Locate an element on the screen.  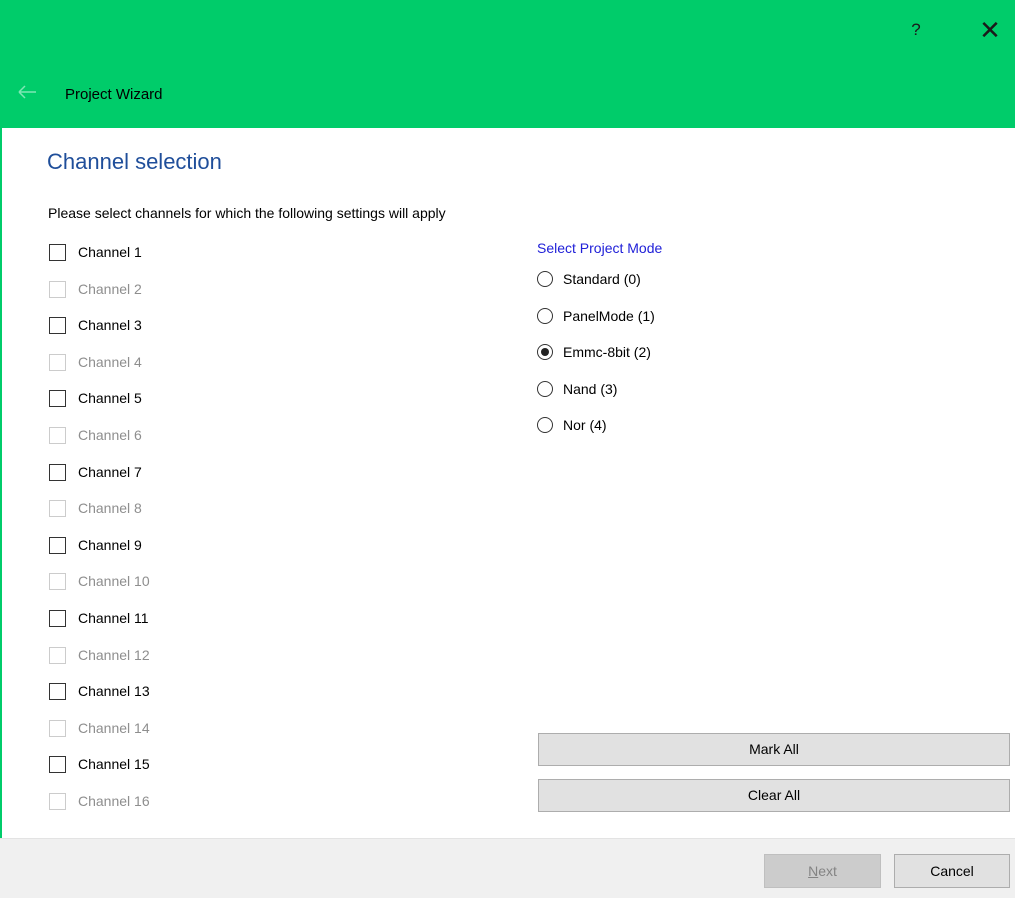
channel-checkbox-5: Channel 5 is located at coordinates (199, 405).